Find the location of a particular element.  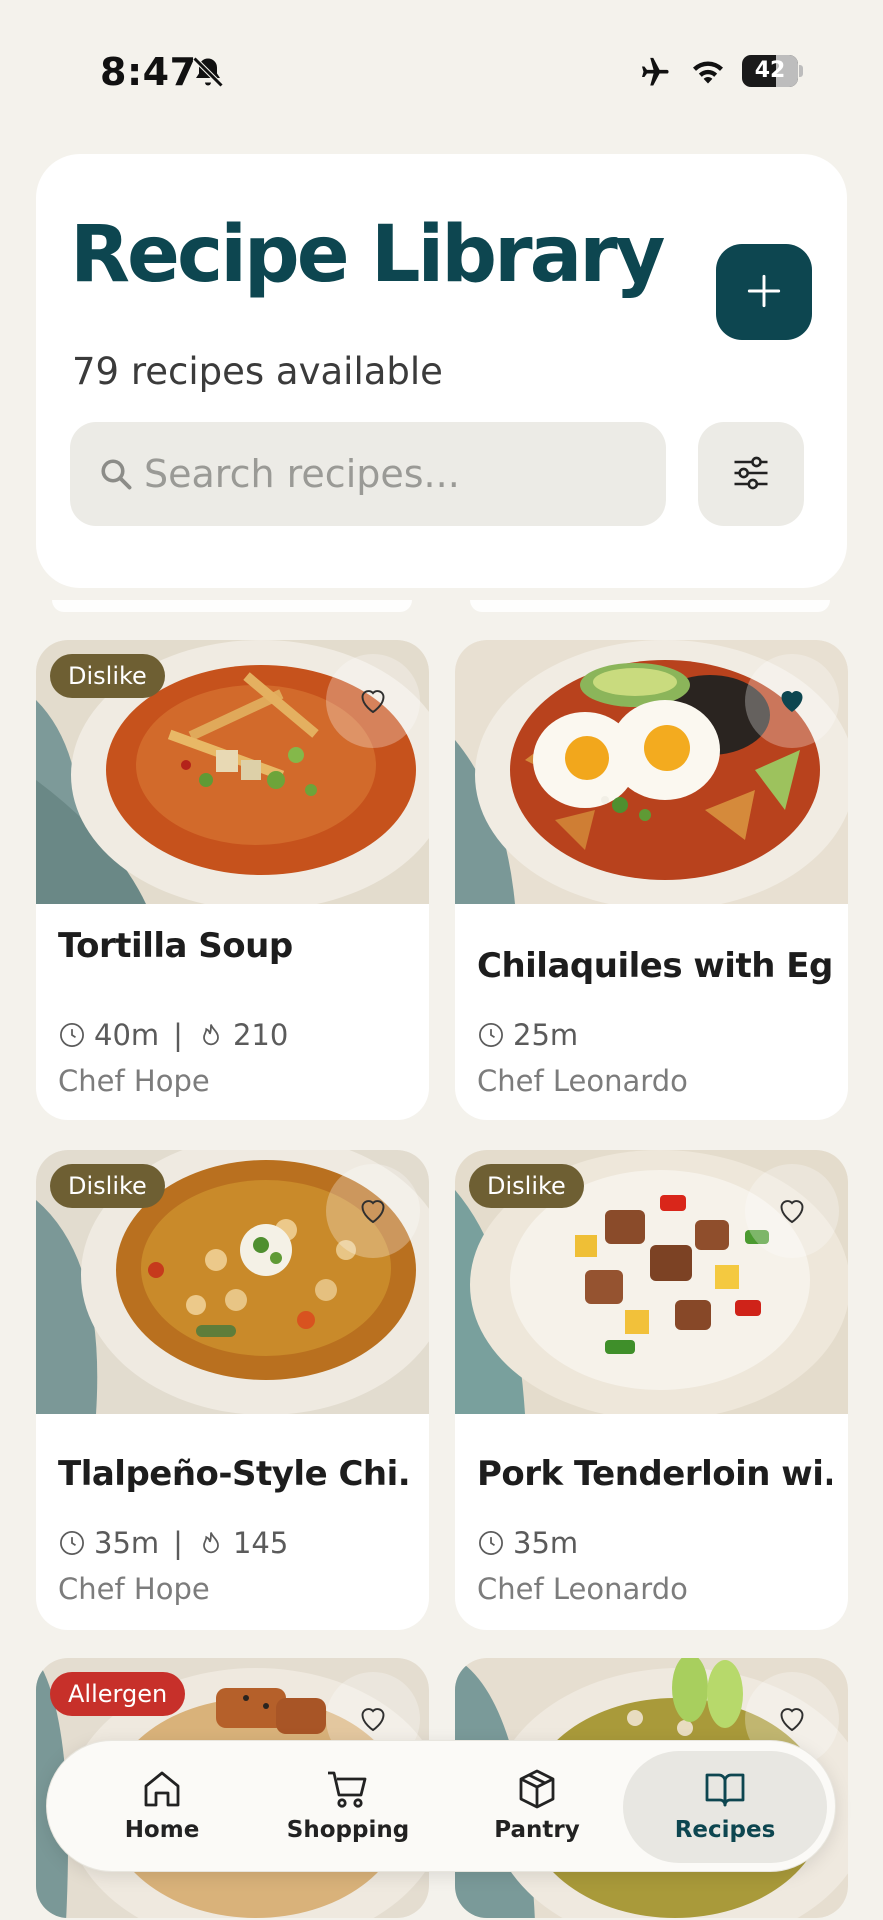

airplane-icon is located at coordinates (655, 71).